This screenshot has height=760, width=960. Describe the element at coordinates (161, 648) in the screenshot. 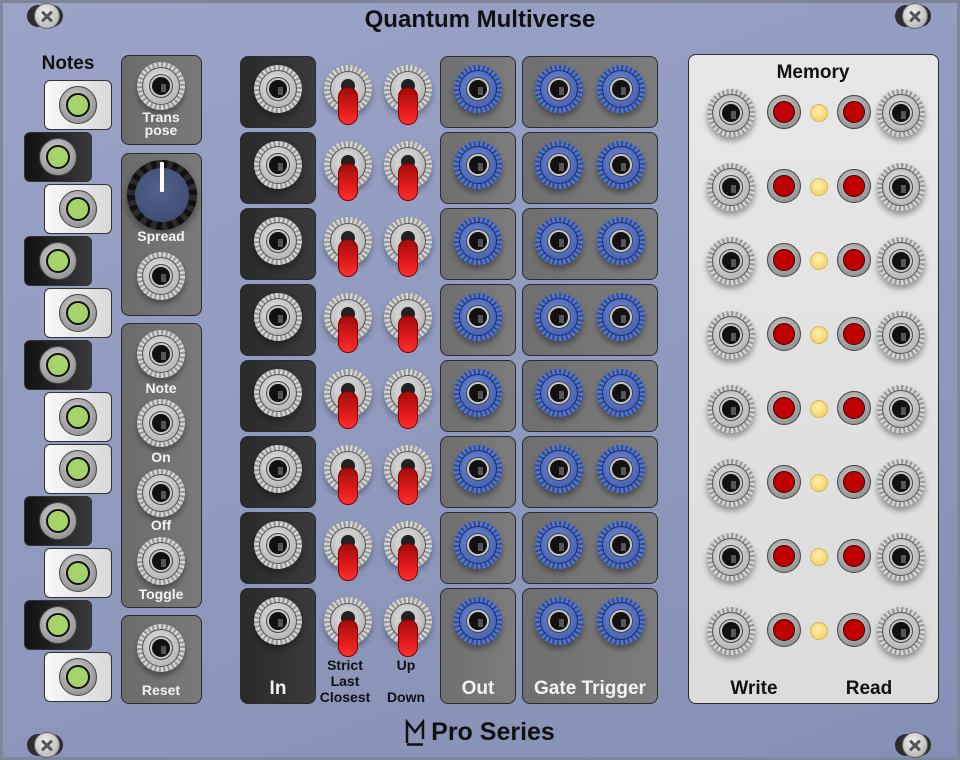

I see `reset-jack` at that location.